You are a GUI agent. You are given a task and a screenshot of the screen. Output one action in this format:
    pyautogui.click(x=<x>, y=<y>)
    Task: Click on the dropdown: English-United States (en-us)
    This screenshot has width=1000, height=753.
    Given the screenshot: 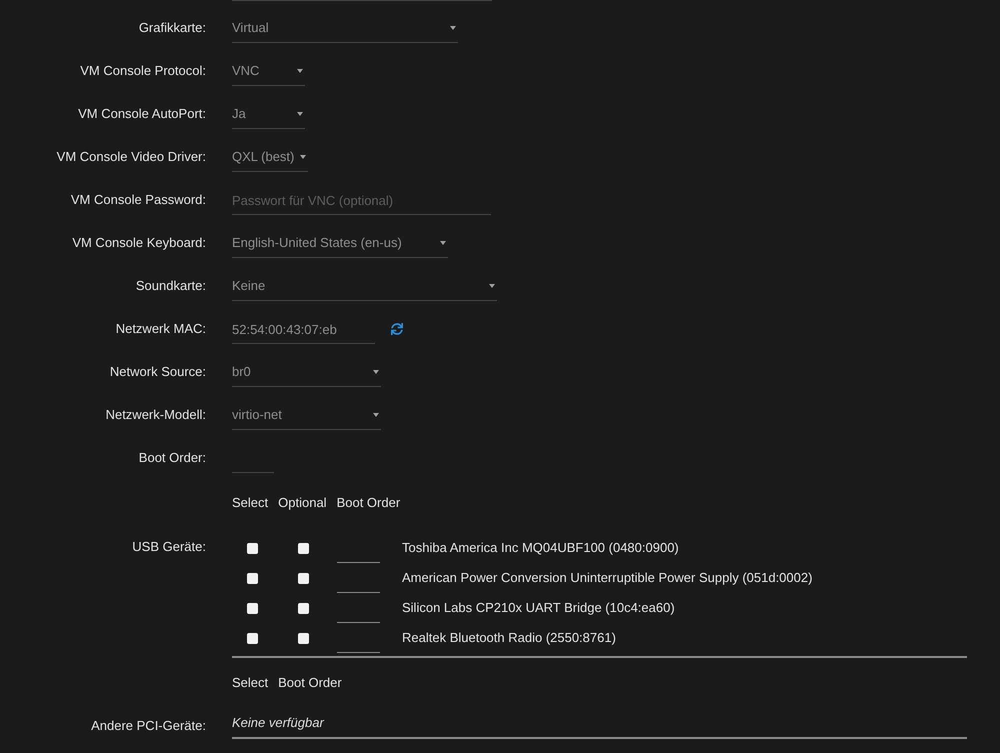 What is the action you would take?
    pyautogui.click(x=340, y=245)
    